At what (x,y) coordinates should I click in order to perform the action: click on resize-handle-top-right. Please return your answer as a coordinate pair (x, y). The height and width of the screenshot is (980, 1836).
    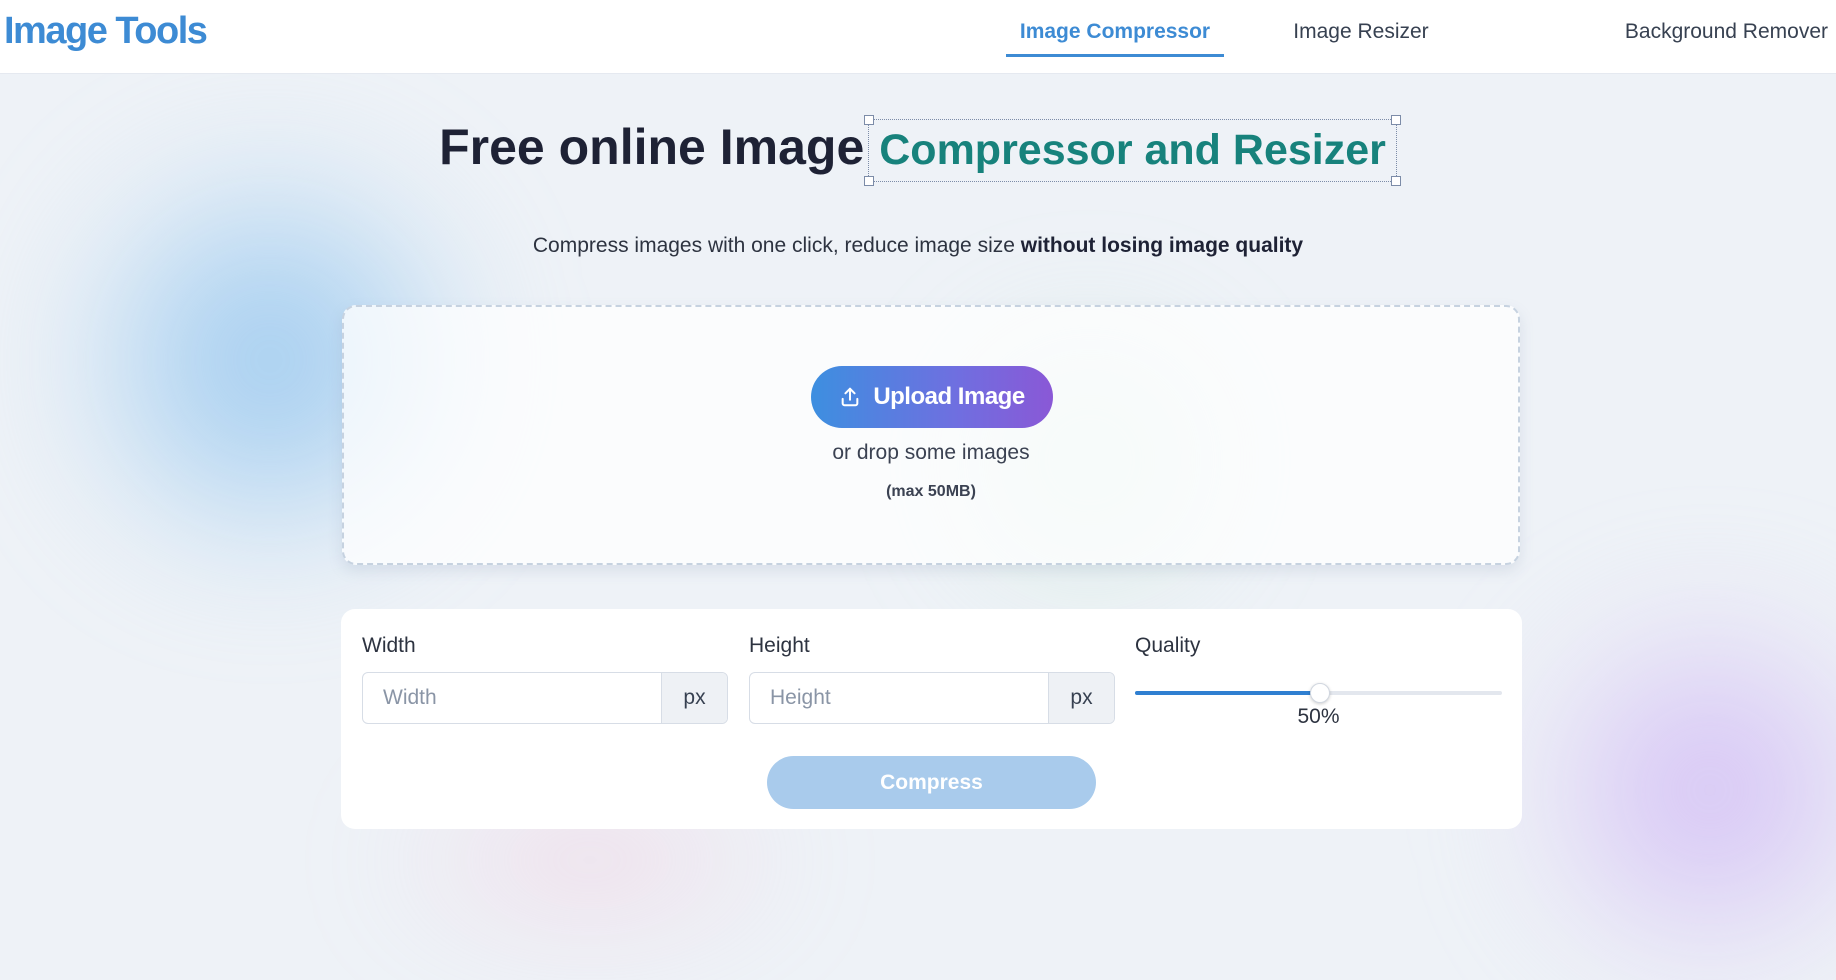
    Looking at the image, I should click on (1395, 120).